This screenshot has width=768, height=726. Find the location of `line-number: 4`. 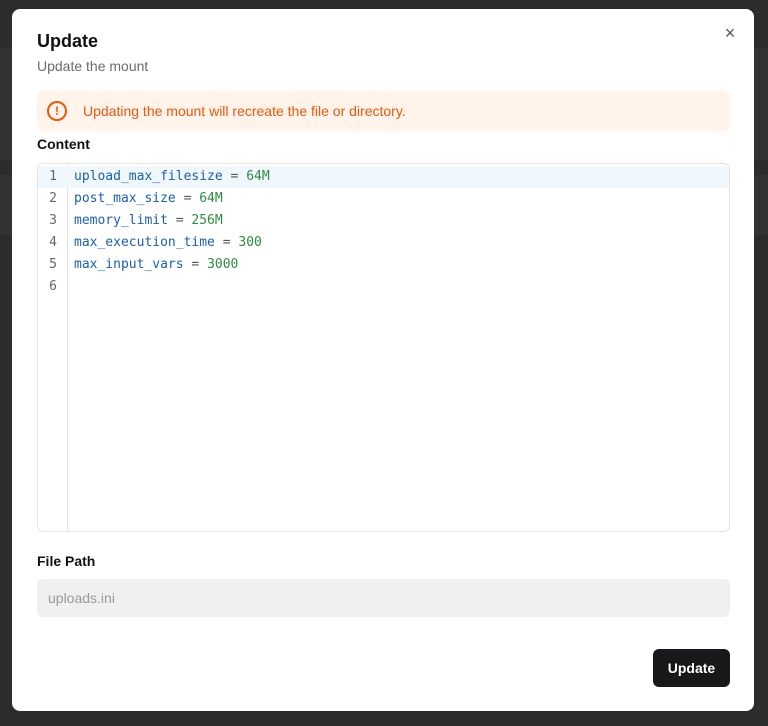

line-number: 4 is located at coordinates (53, 242).